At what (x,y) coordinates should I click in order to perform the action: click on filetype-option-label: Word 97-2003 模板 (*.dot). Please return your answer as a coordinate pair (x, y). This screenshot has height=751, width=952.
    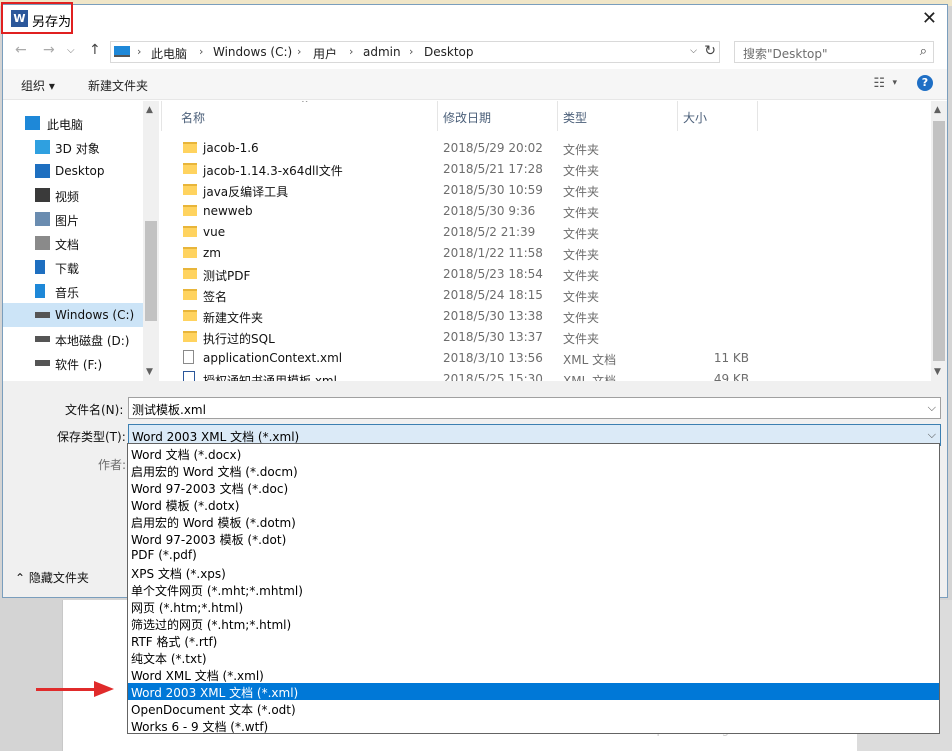
    Looking at the image, I should click on (209, 540).